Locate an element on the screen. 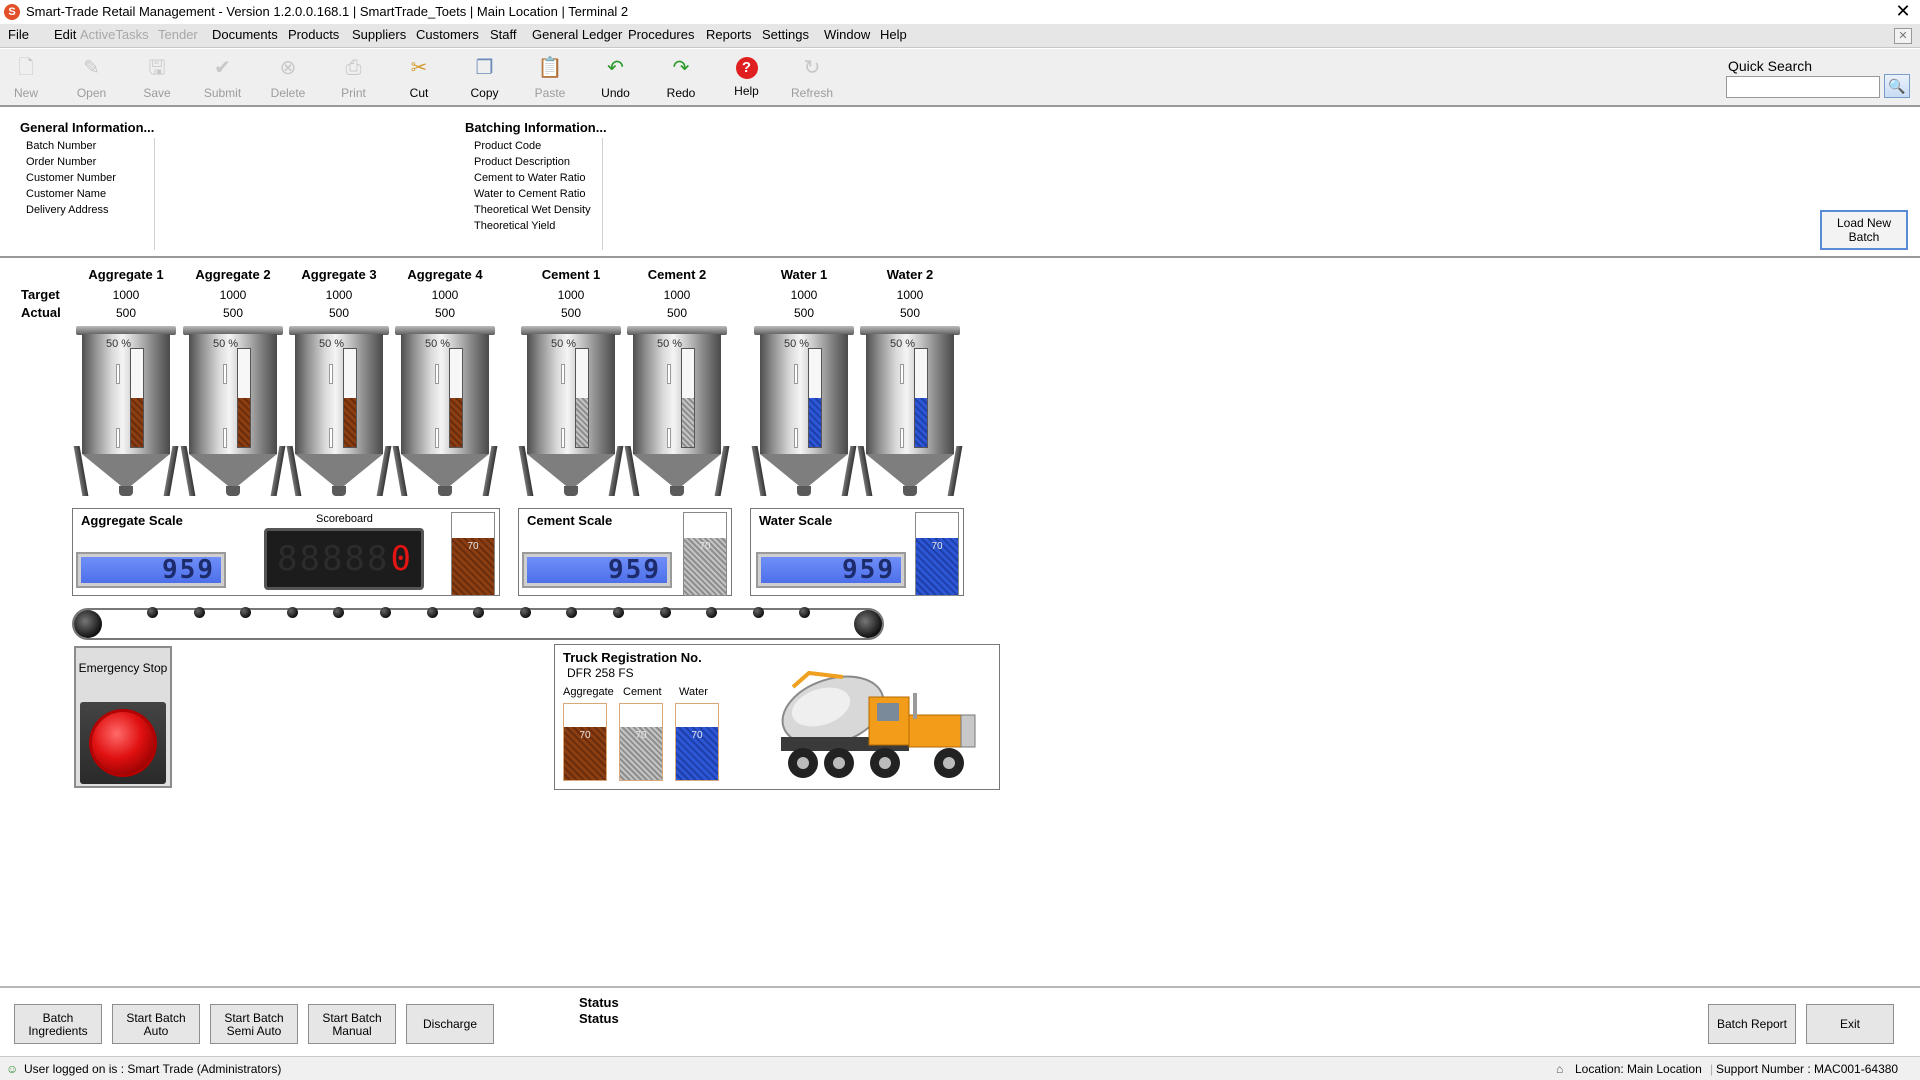 Image resolution: width=1920 pixels, height=1080 pixels. open-button-label: Open is located at coordinates (91, 93).